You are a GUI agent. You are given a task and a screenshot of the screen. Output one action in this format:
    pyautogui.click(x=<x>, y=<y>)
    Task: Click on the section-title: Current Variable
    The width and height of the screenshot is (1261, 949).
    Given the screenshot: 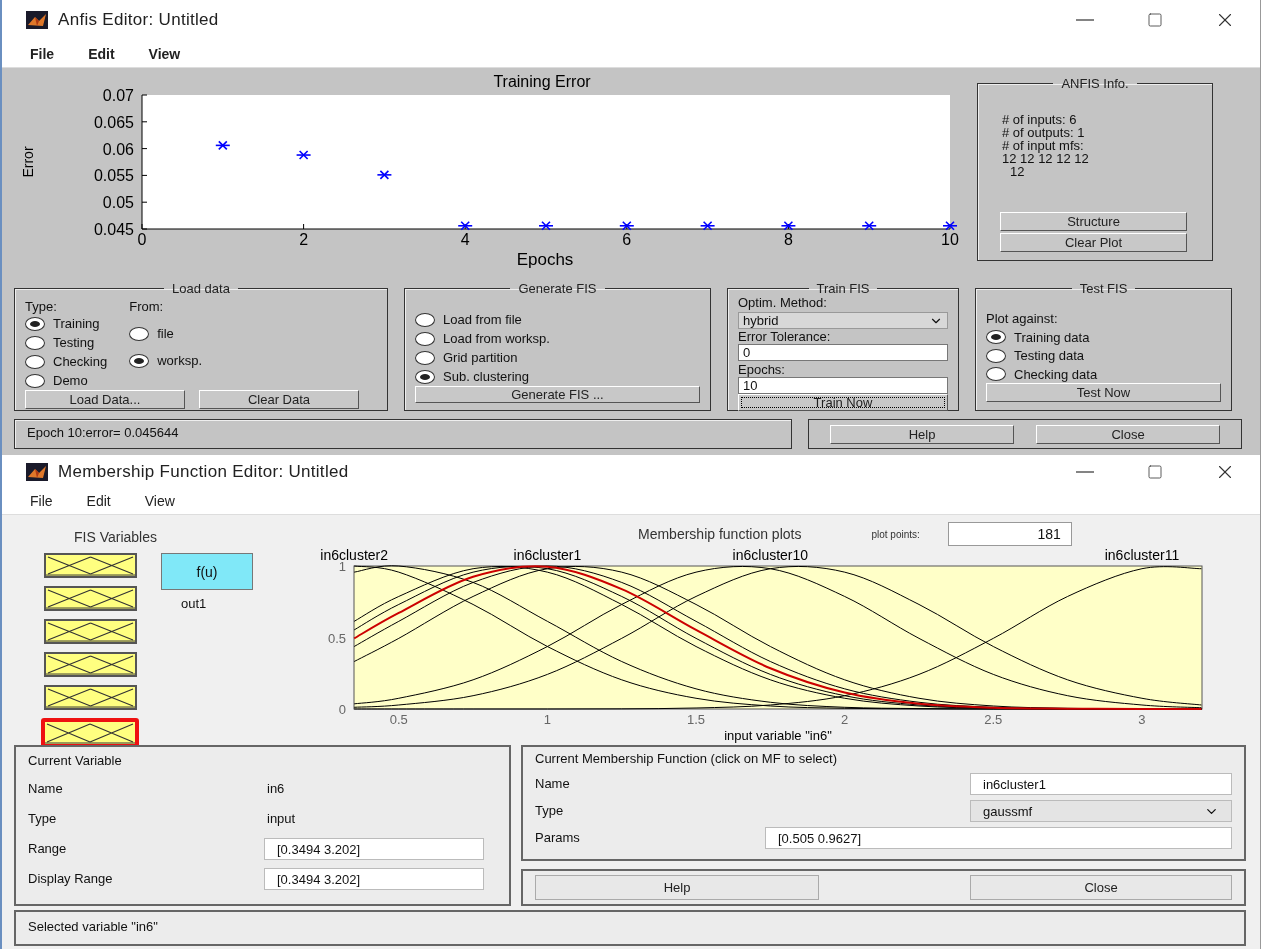 What is the action you would take?
    pyautogui.click(x=75, y=760)
    